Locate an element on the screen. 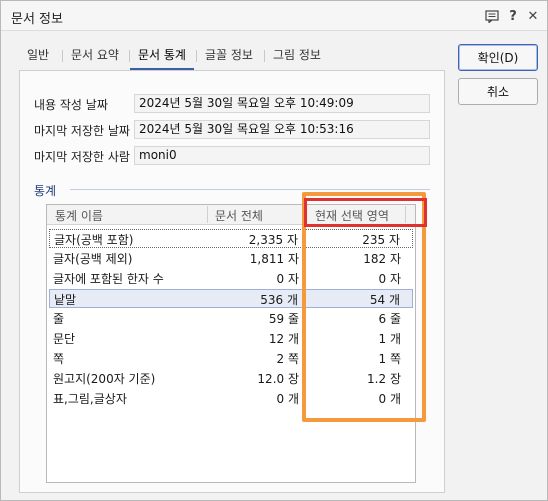 This screenshot has width=548, height=501. stat-name: 글자(공백 제외) is located at coordinates (93, 259).